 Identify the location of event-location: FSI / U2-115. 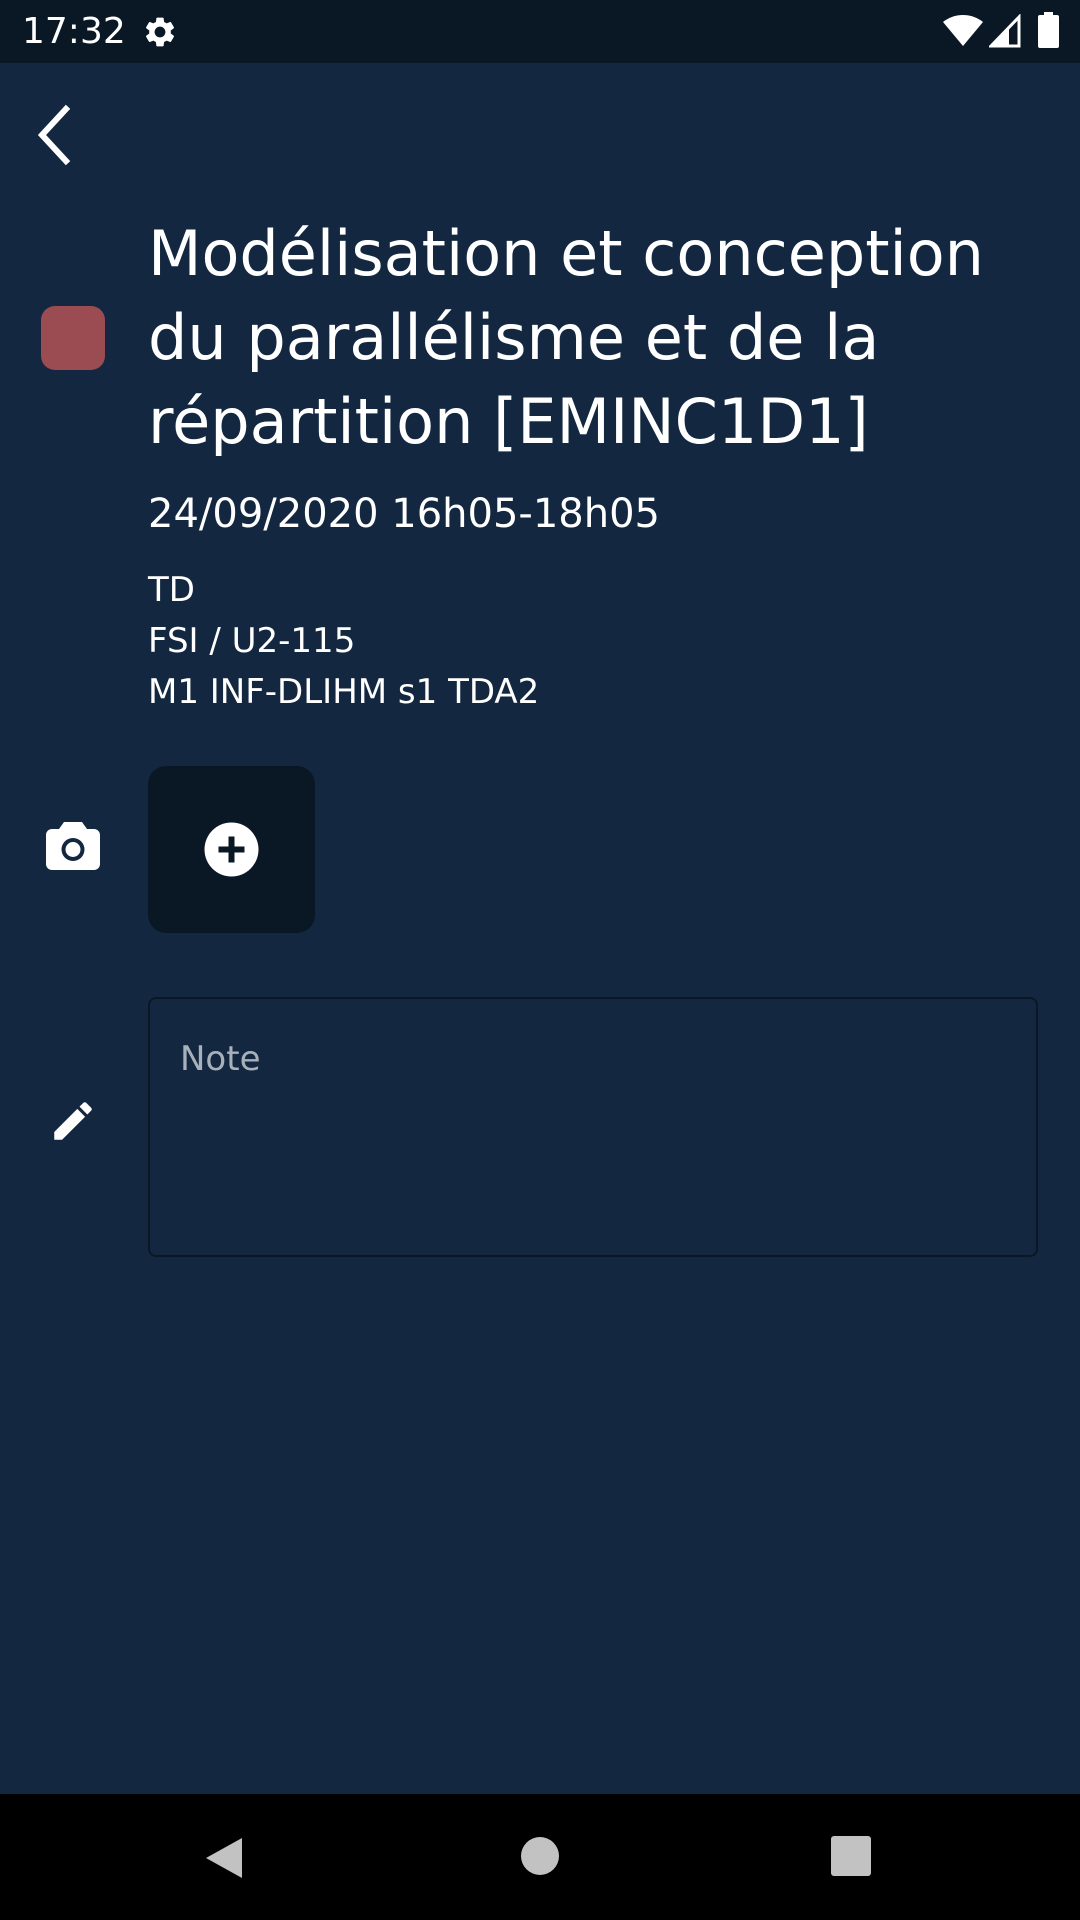
(252, 641).